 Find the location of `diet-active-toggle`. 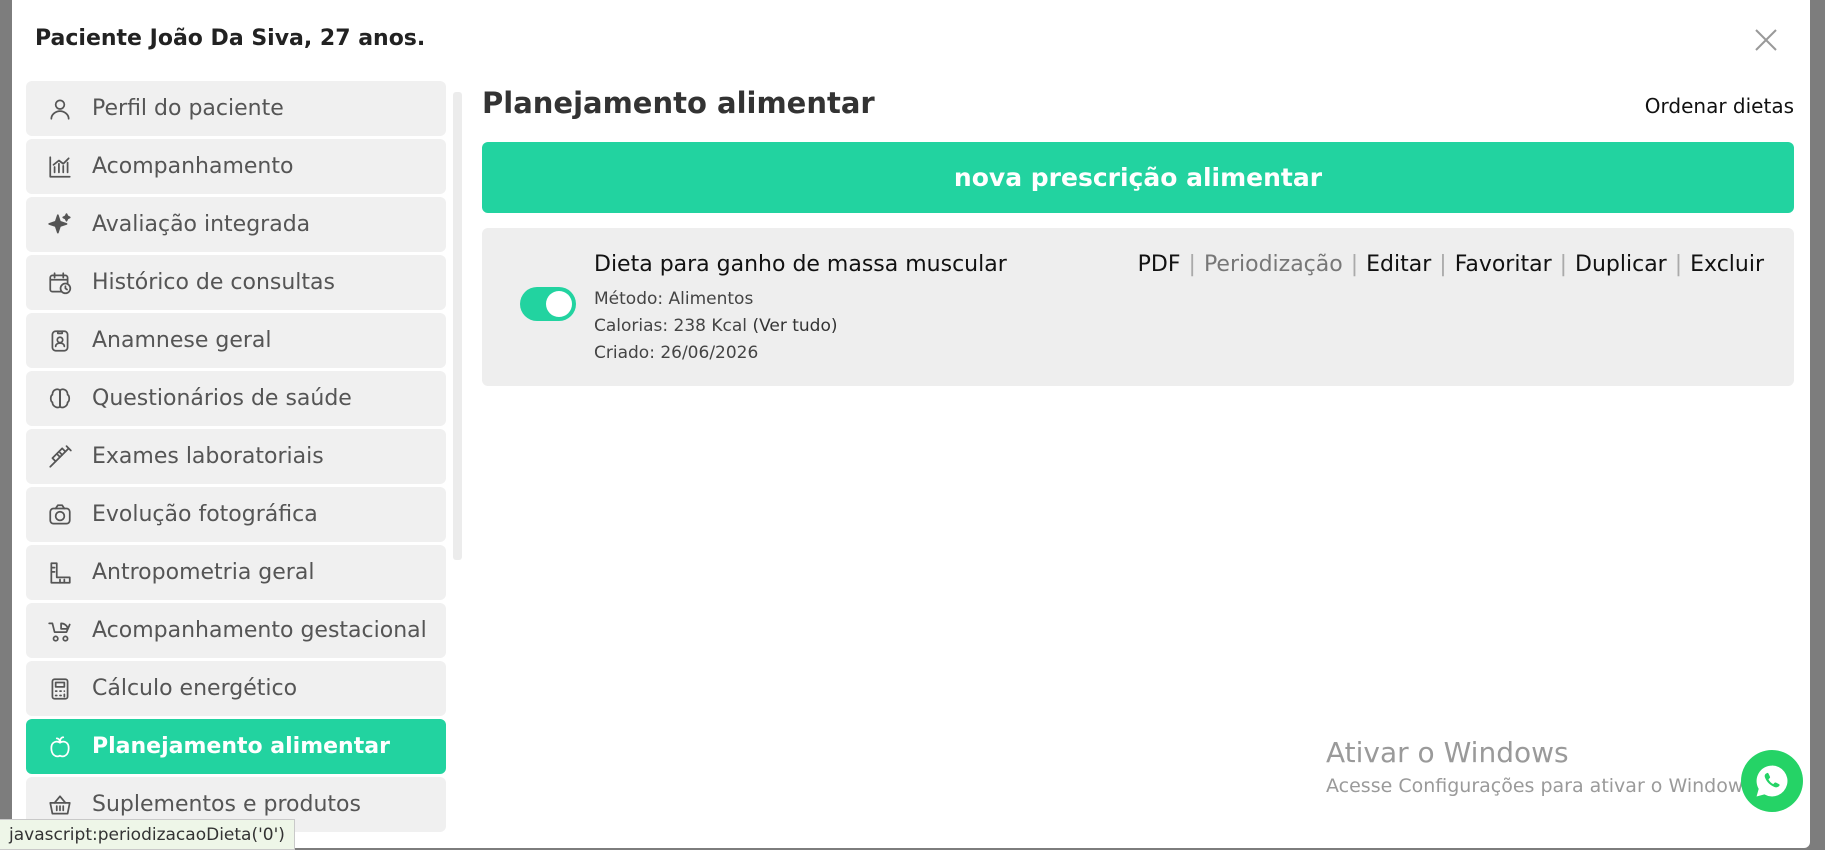

diet-active-toggle is located at coordinates (548, 304).